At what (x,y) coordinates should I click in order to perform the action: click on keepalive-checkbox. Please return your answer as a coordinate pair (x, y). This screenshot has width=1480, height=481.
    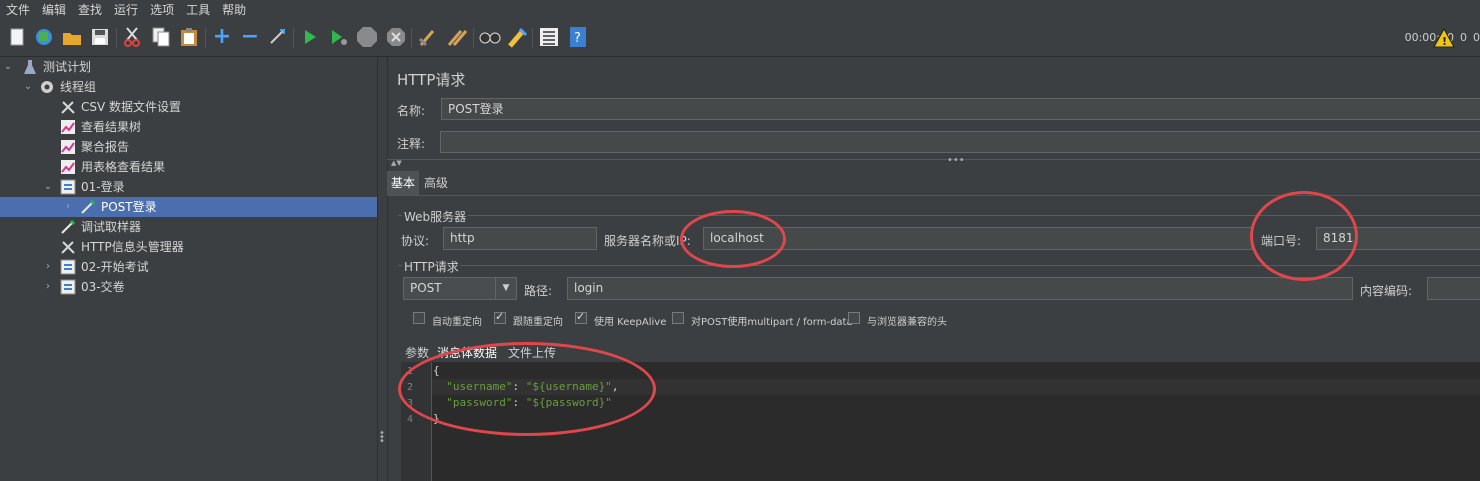
    Looking at the image, I should click on (581, 317).